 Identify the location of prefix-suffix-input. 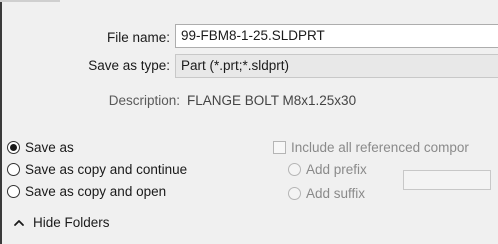
(447, 180).